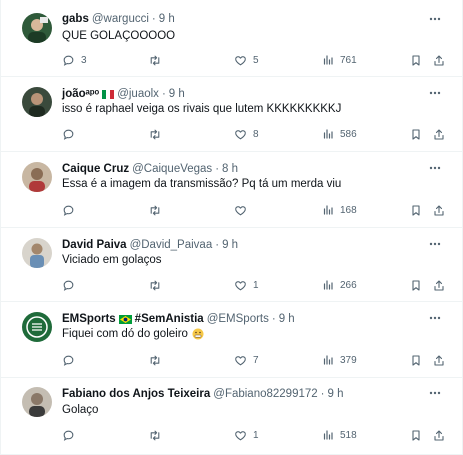 This screenshot has height=455, width=463. I want to click on display-name: Fabiano dos Anjos Teixeira, so click(136, 394).